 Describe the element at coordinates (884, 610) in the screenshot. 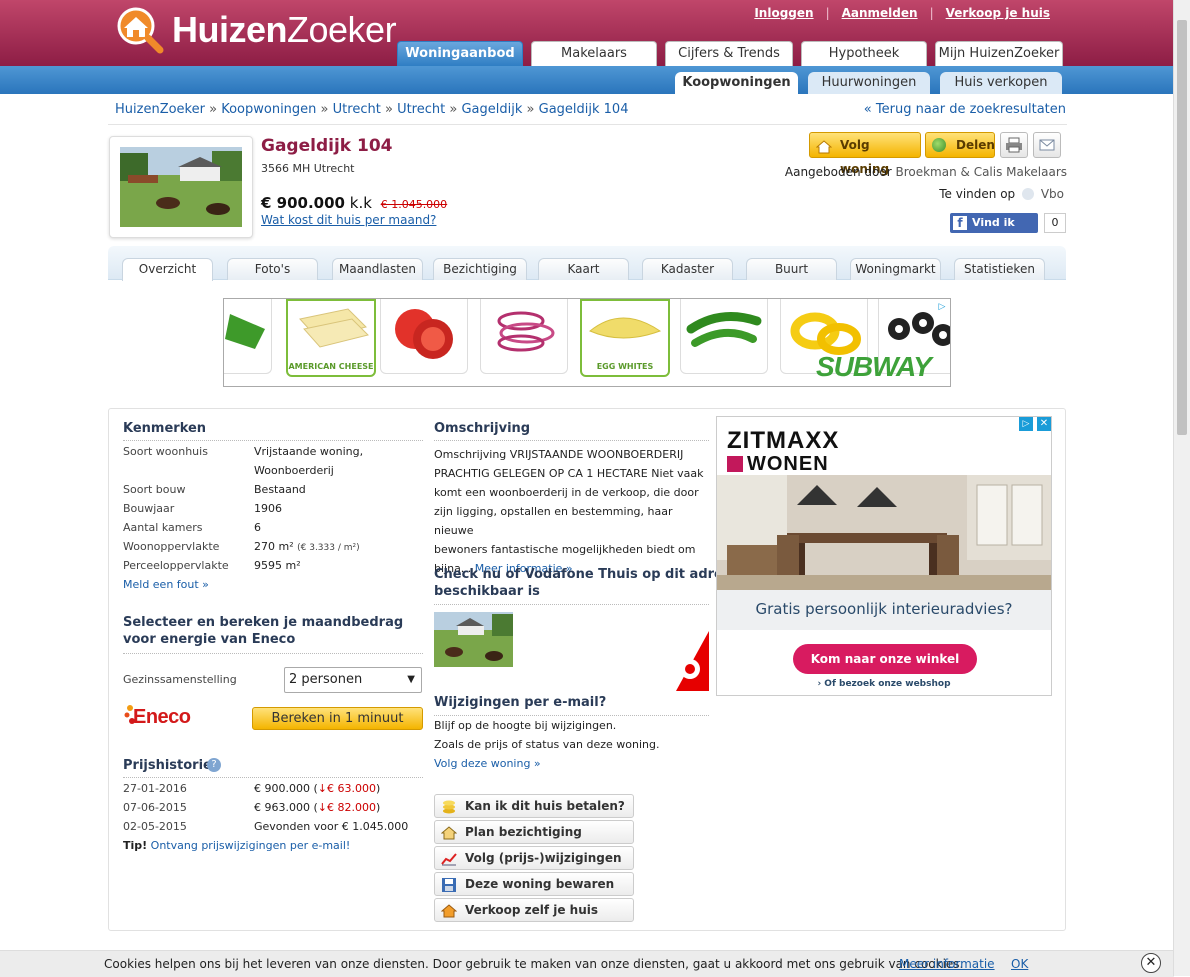

I see `ad-headline: Gratis persoonlijk interieuradvies?` at that location.